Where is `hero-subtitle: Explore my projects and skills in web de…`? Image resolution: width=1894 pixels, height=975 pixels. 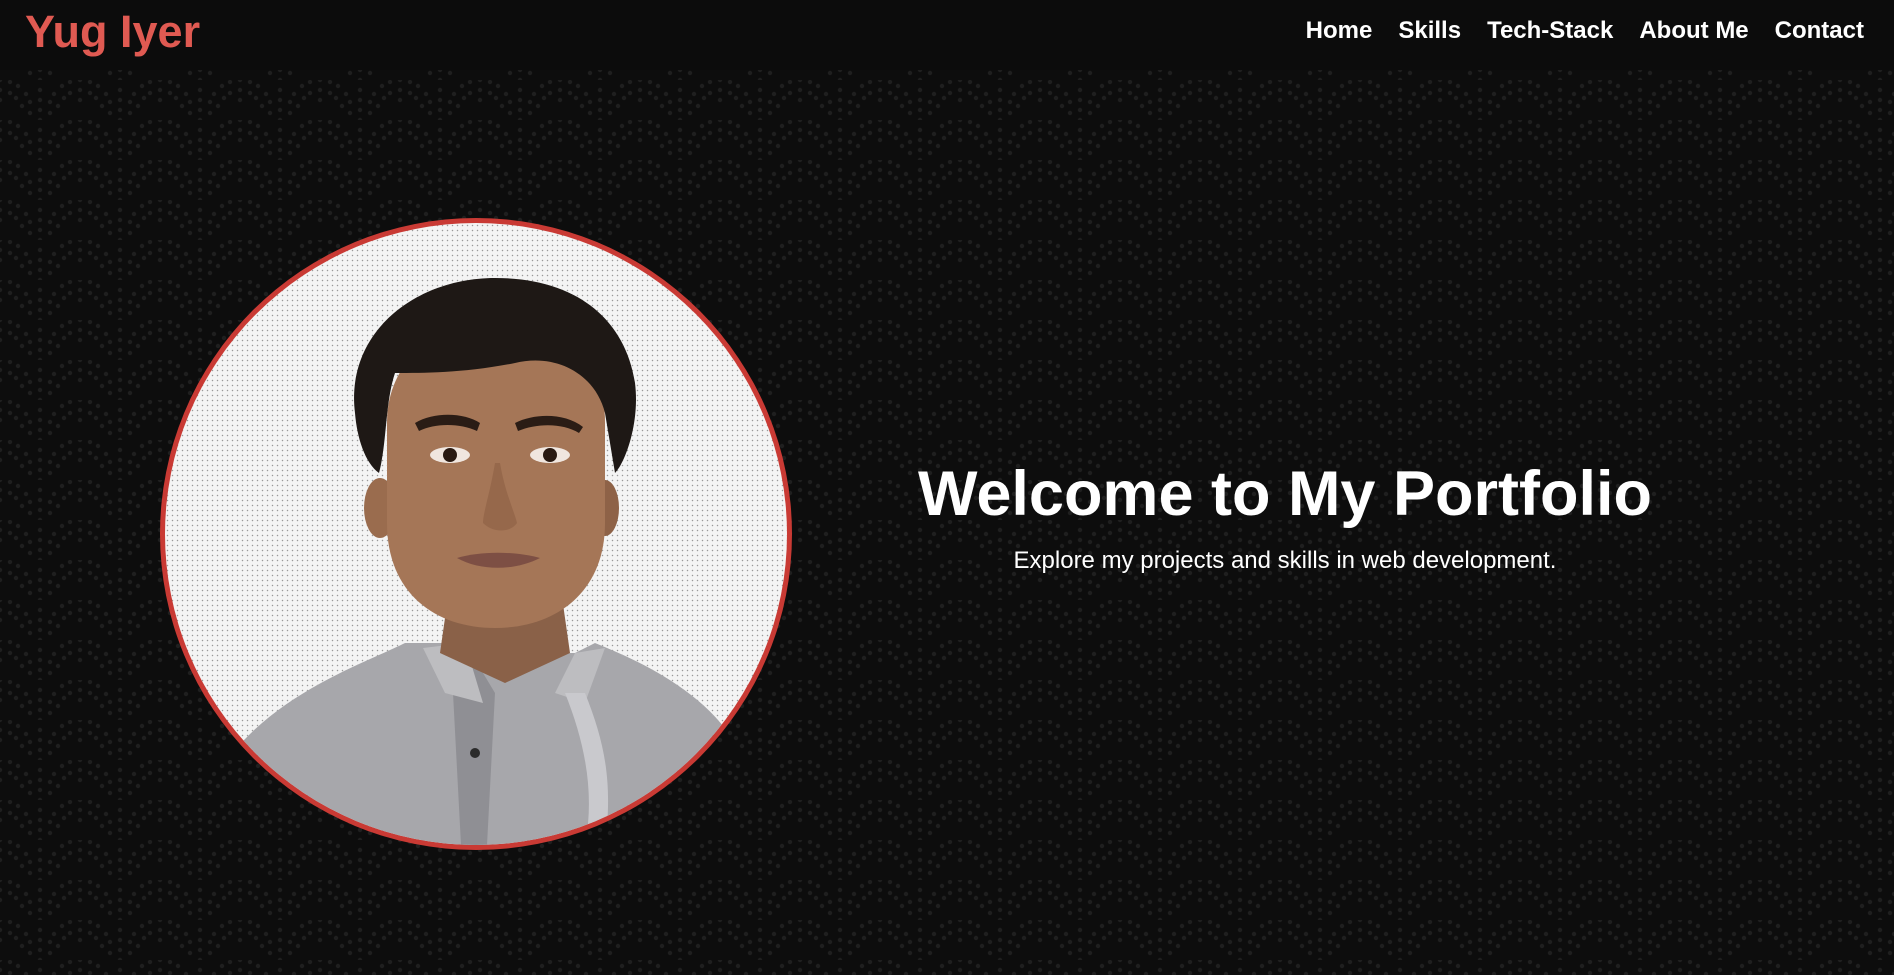
hero-subtitle: Explore my projects and skills in web de… is located at coordinates (1285, 560).